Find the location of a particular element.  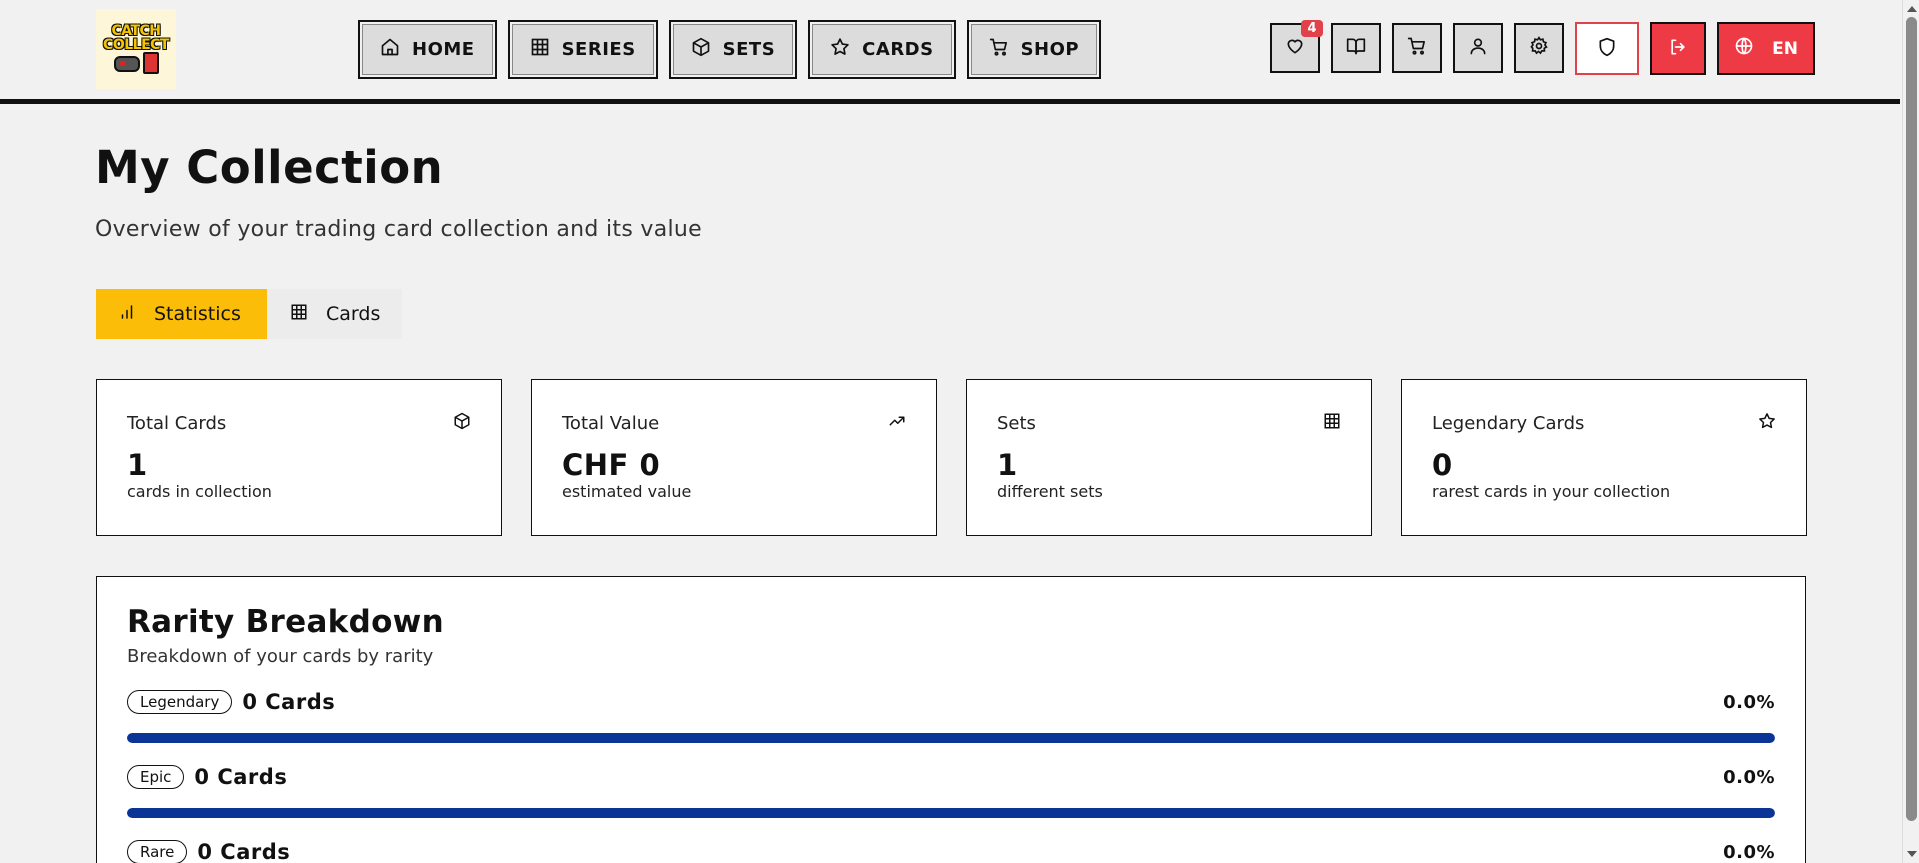

stat-value: 0 is located at coordinates (1442, 465).